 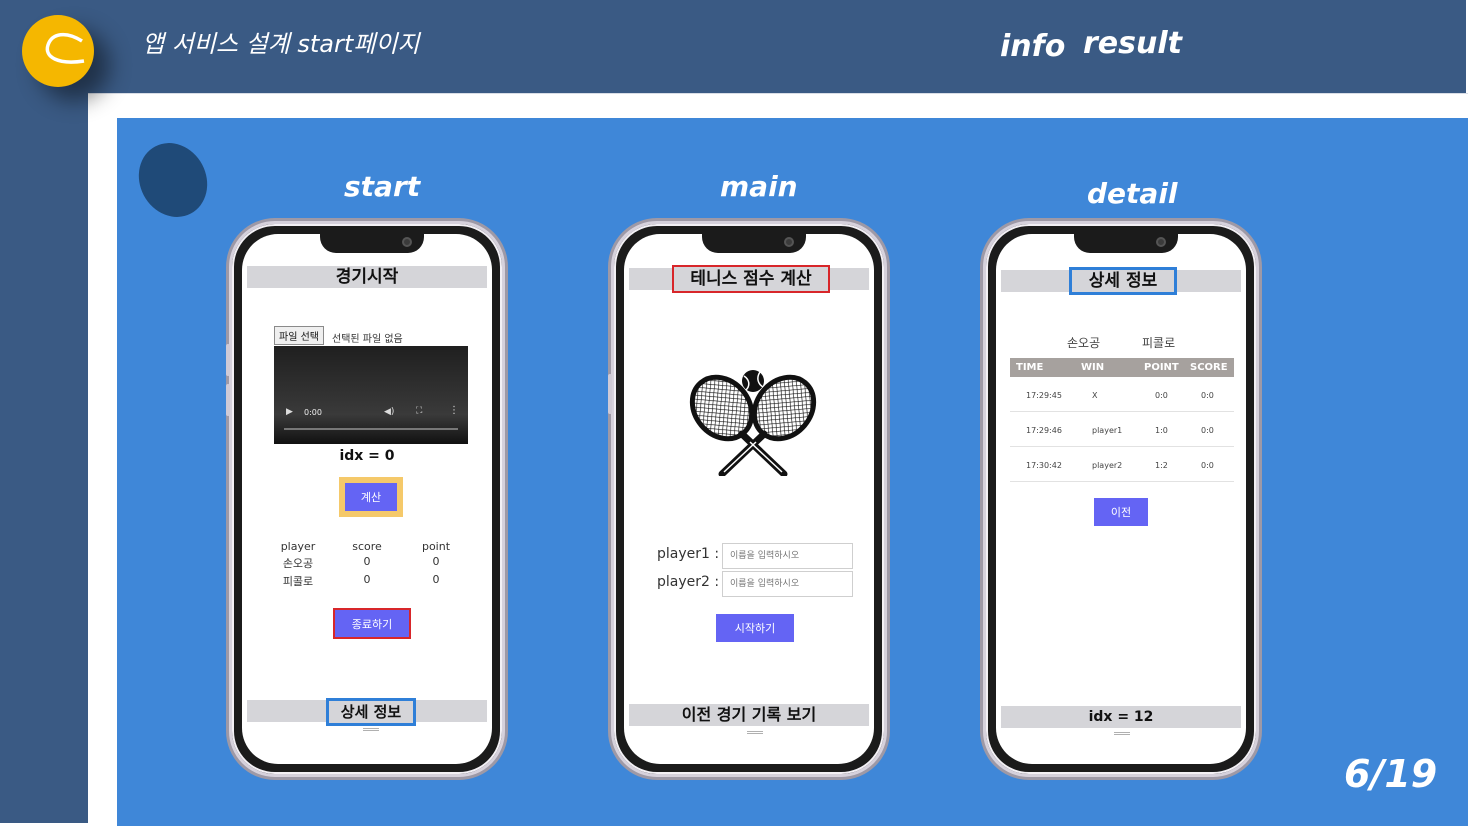 I want to click on table-header: point, so click(x=436, y=546).